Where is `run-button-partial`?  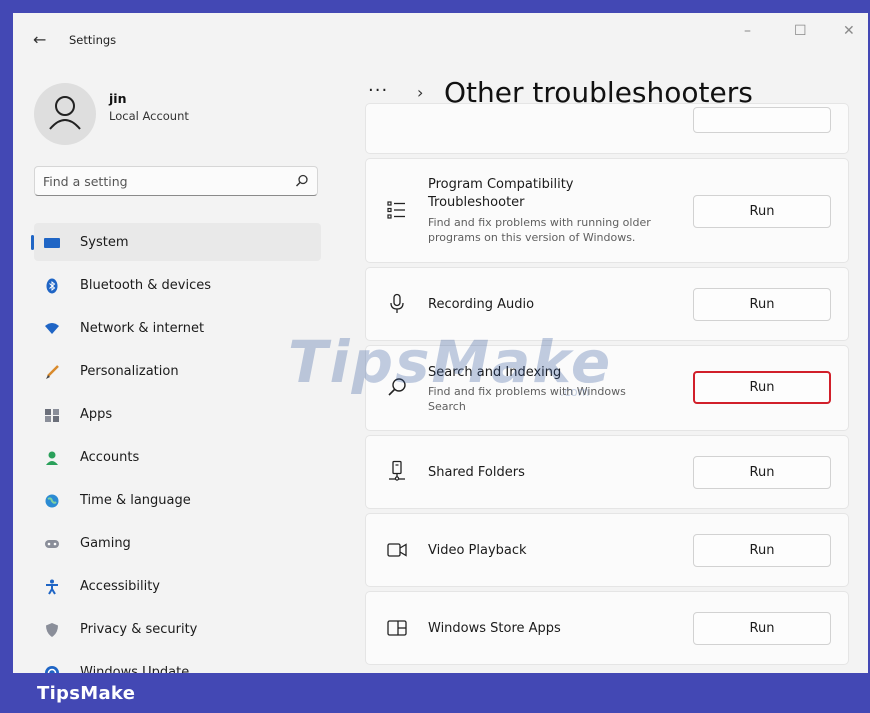
run-button-partial is located at coordinates (762, 120).